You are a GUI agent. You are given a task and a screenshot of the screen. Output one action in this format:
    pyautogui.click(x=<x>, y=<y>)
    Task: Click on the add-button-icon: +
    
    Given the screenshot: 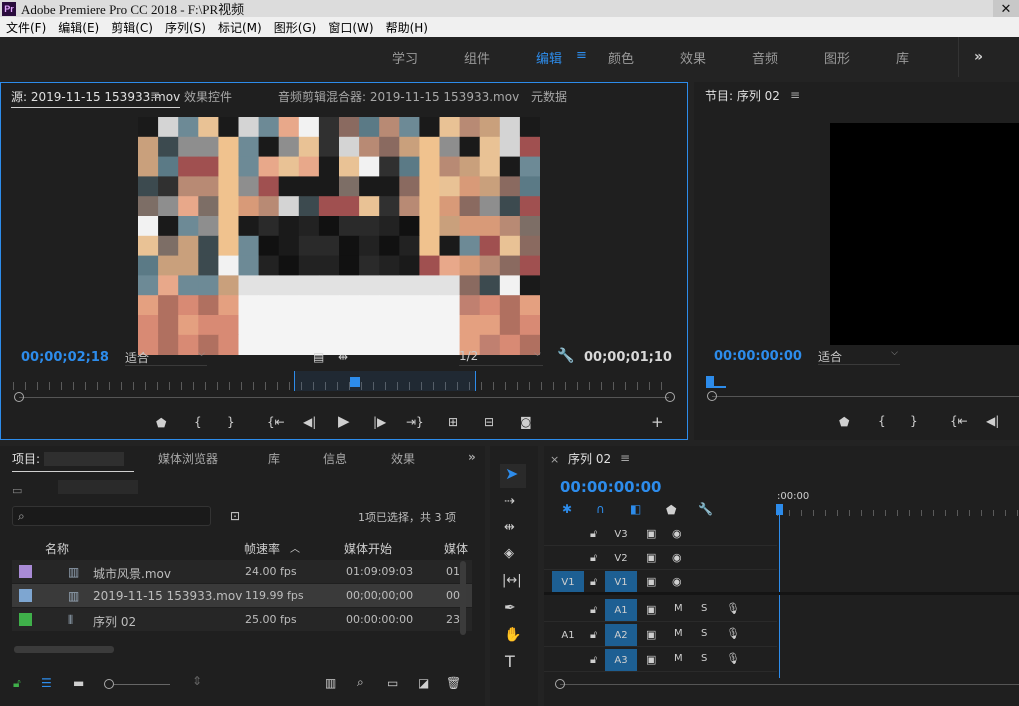 What is the action you would take?
    pyautogui.click(x=657, y=422)
    